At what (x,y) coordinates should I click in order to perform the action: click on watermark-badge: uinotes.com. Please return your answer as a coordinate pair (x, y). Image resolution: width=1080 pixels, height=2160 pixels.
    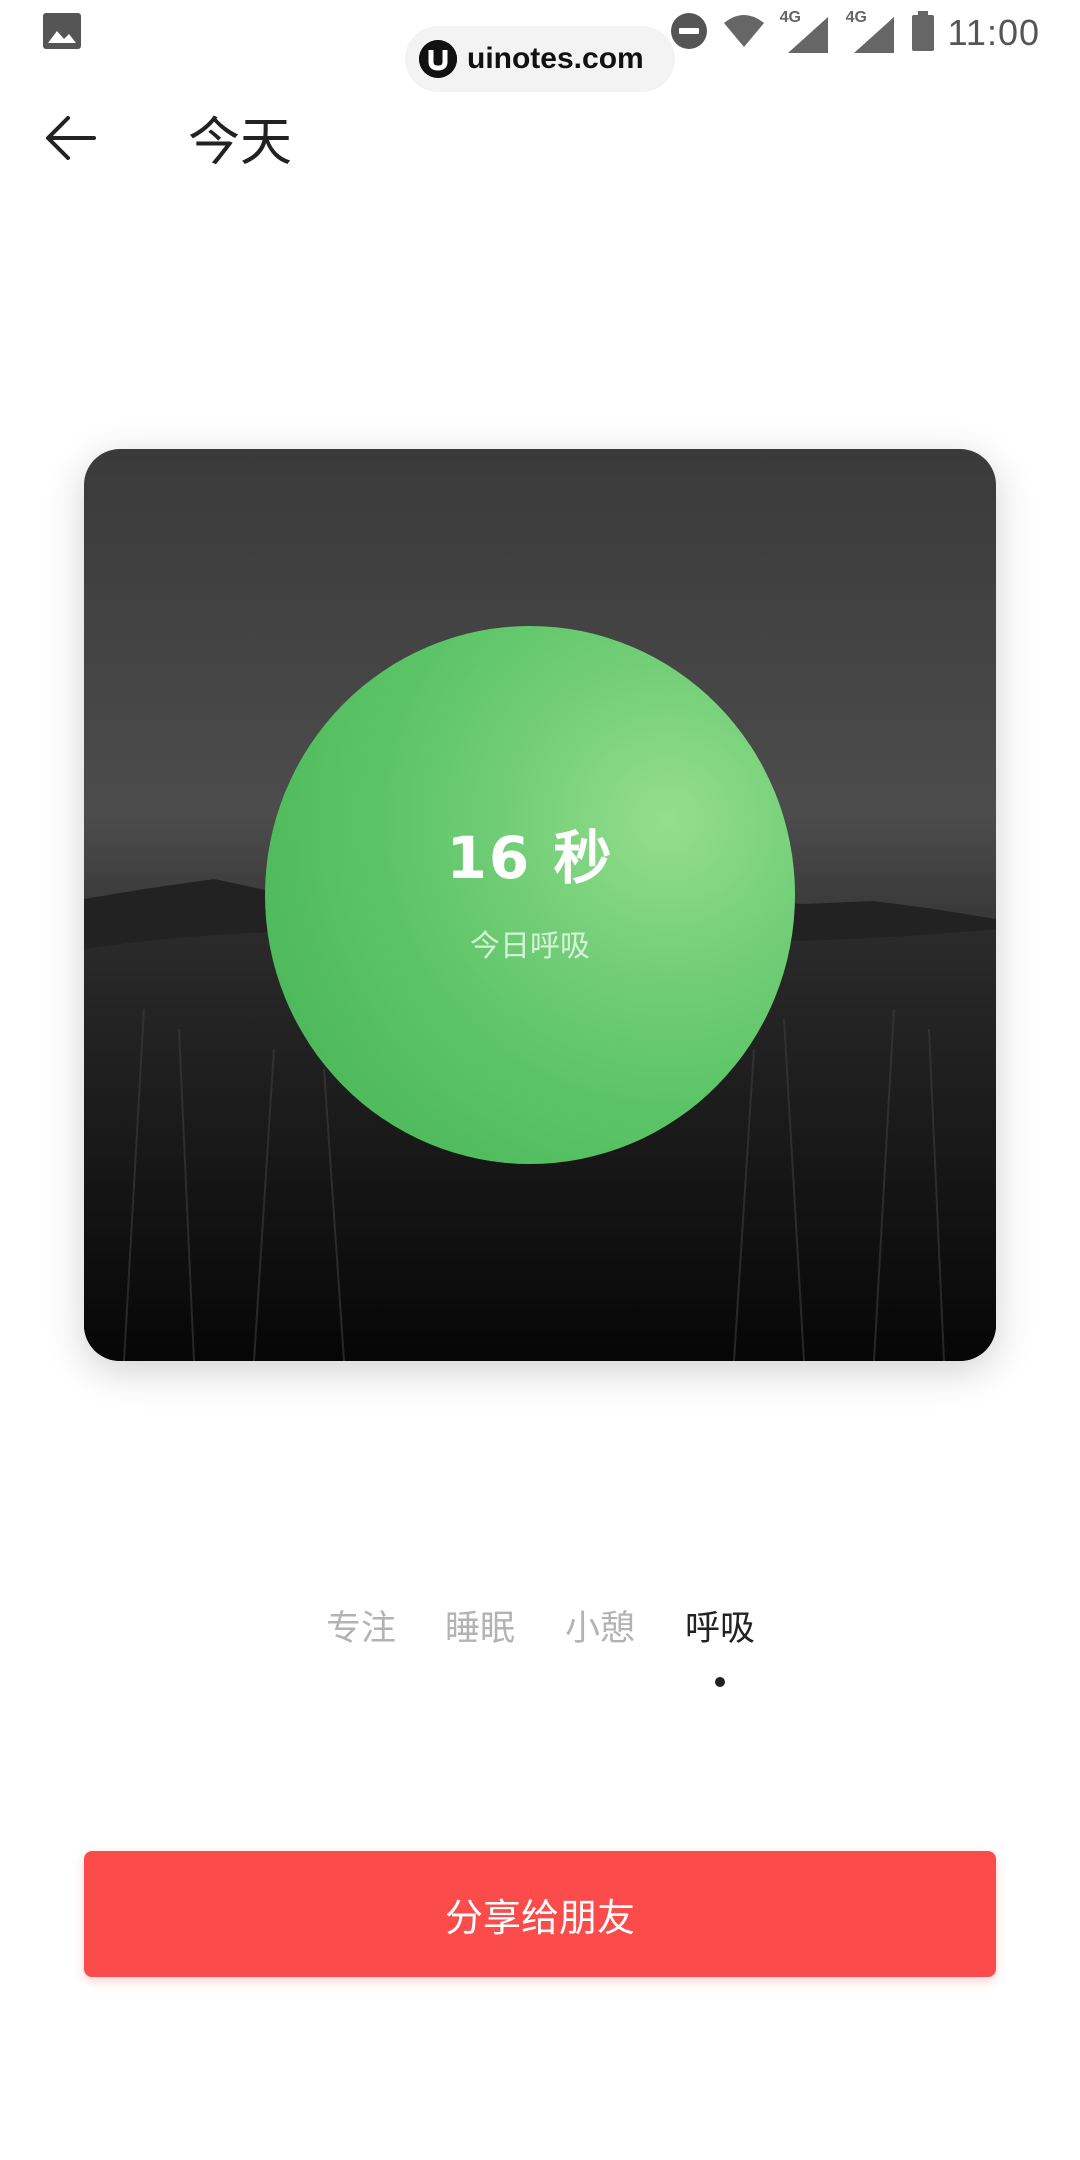
    Looking at the image, I should click on (540, 59).